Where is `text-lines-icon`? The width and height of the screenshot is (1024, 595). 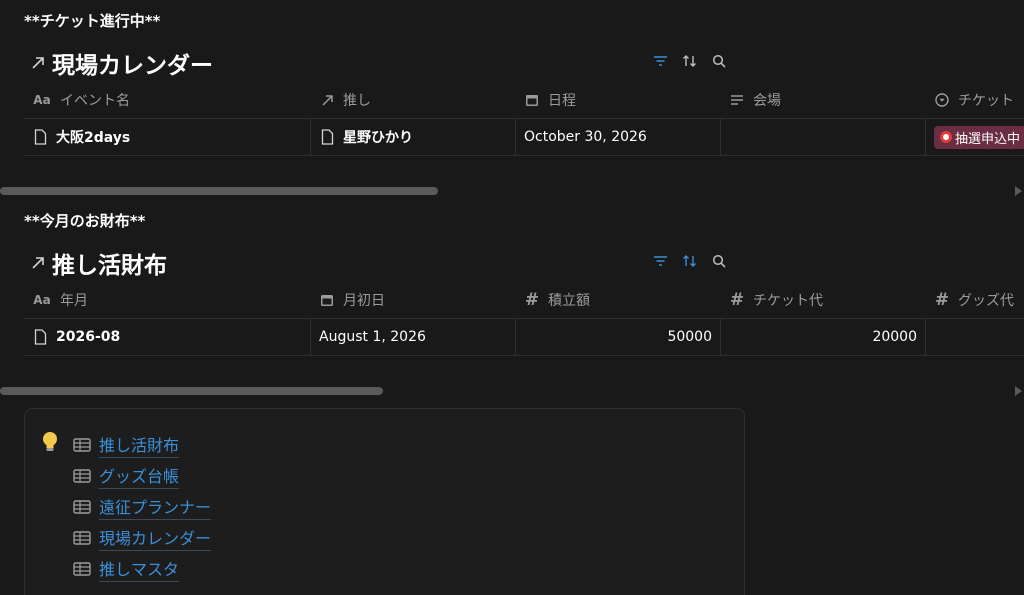 text-lines-icon is located at coordinates (737, 100).